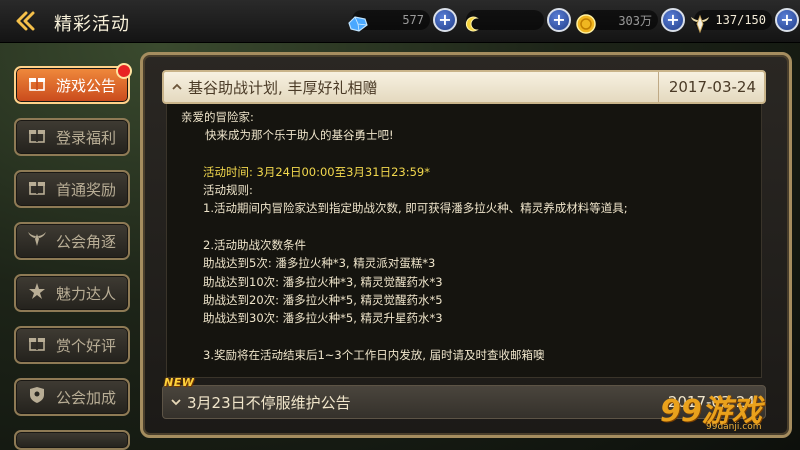  I want to click on chevron-up-icon, so click(177, 87).